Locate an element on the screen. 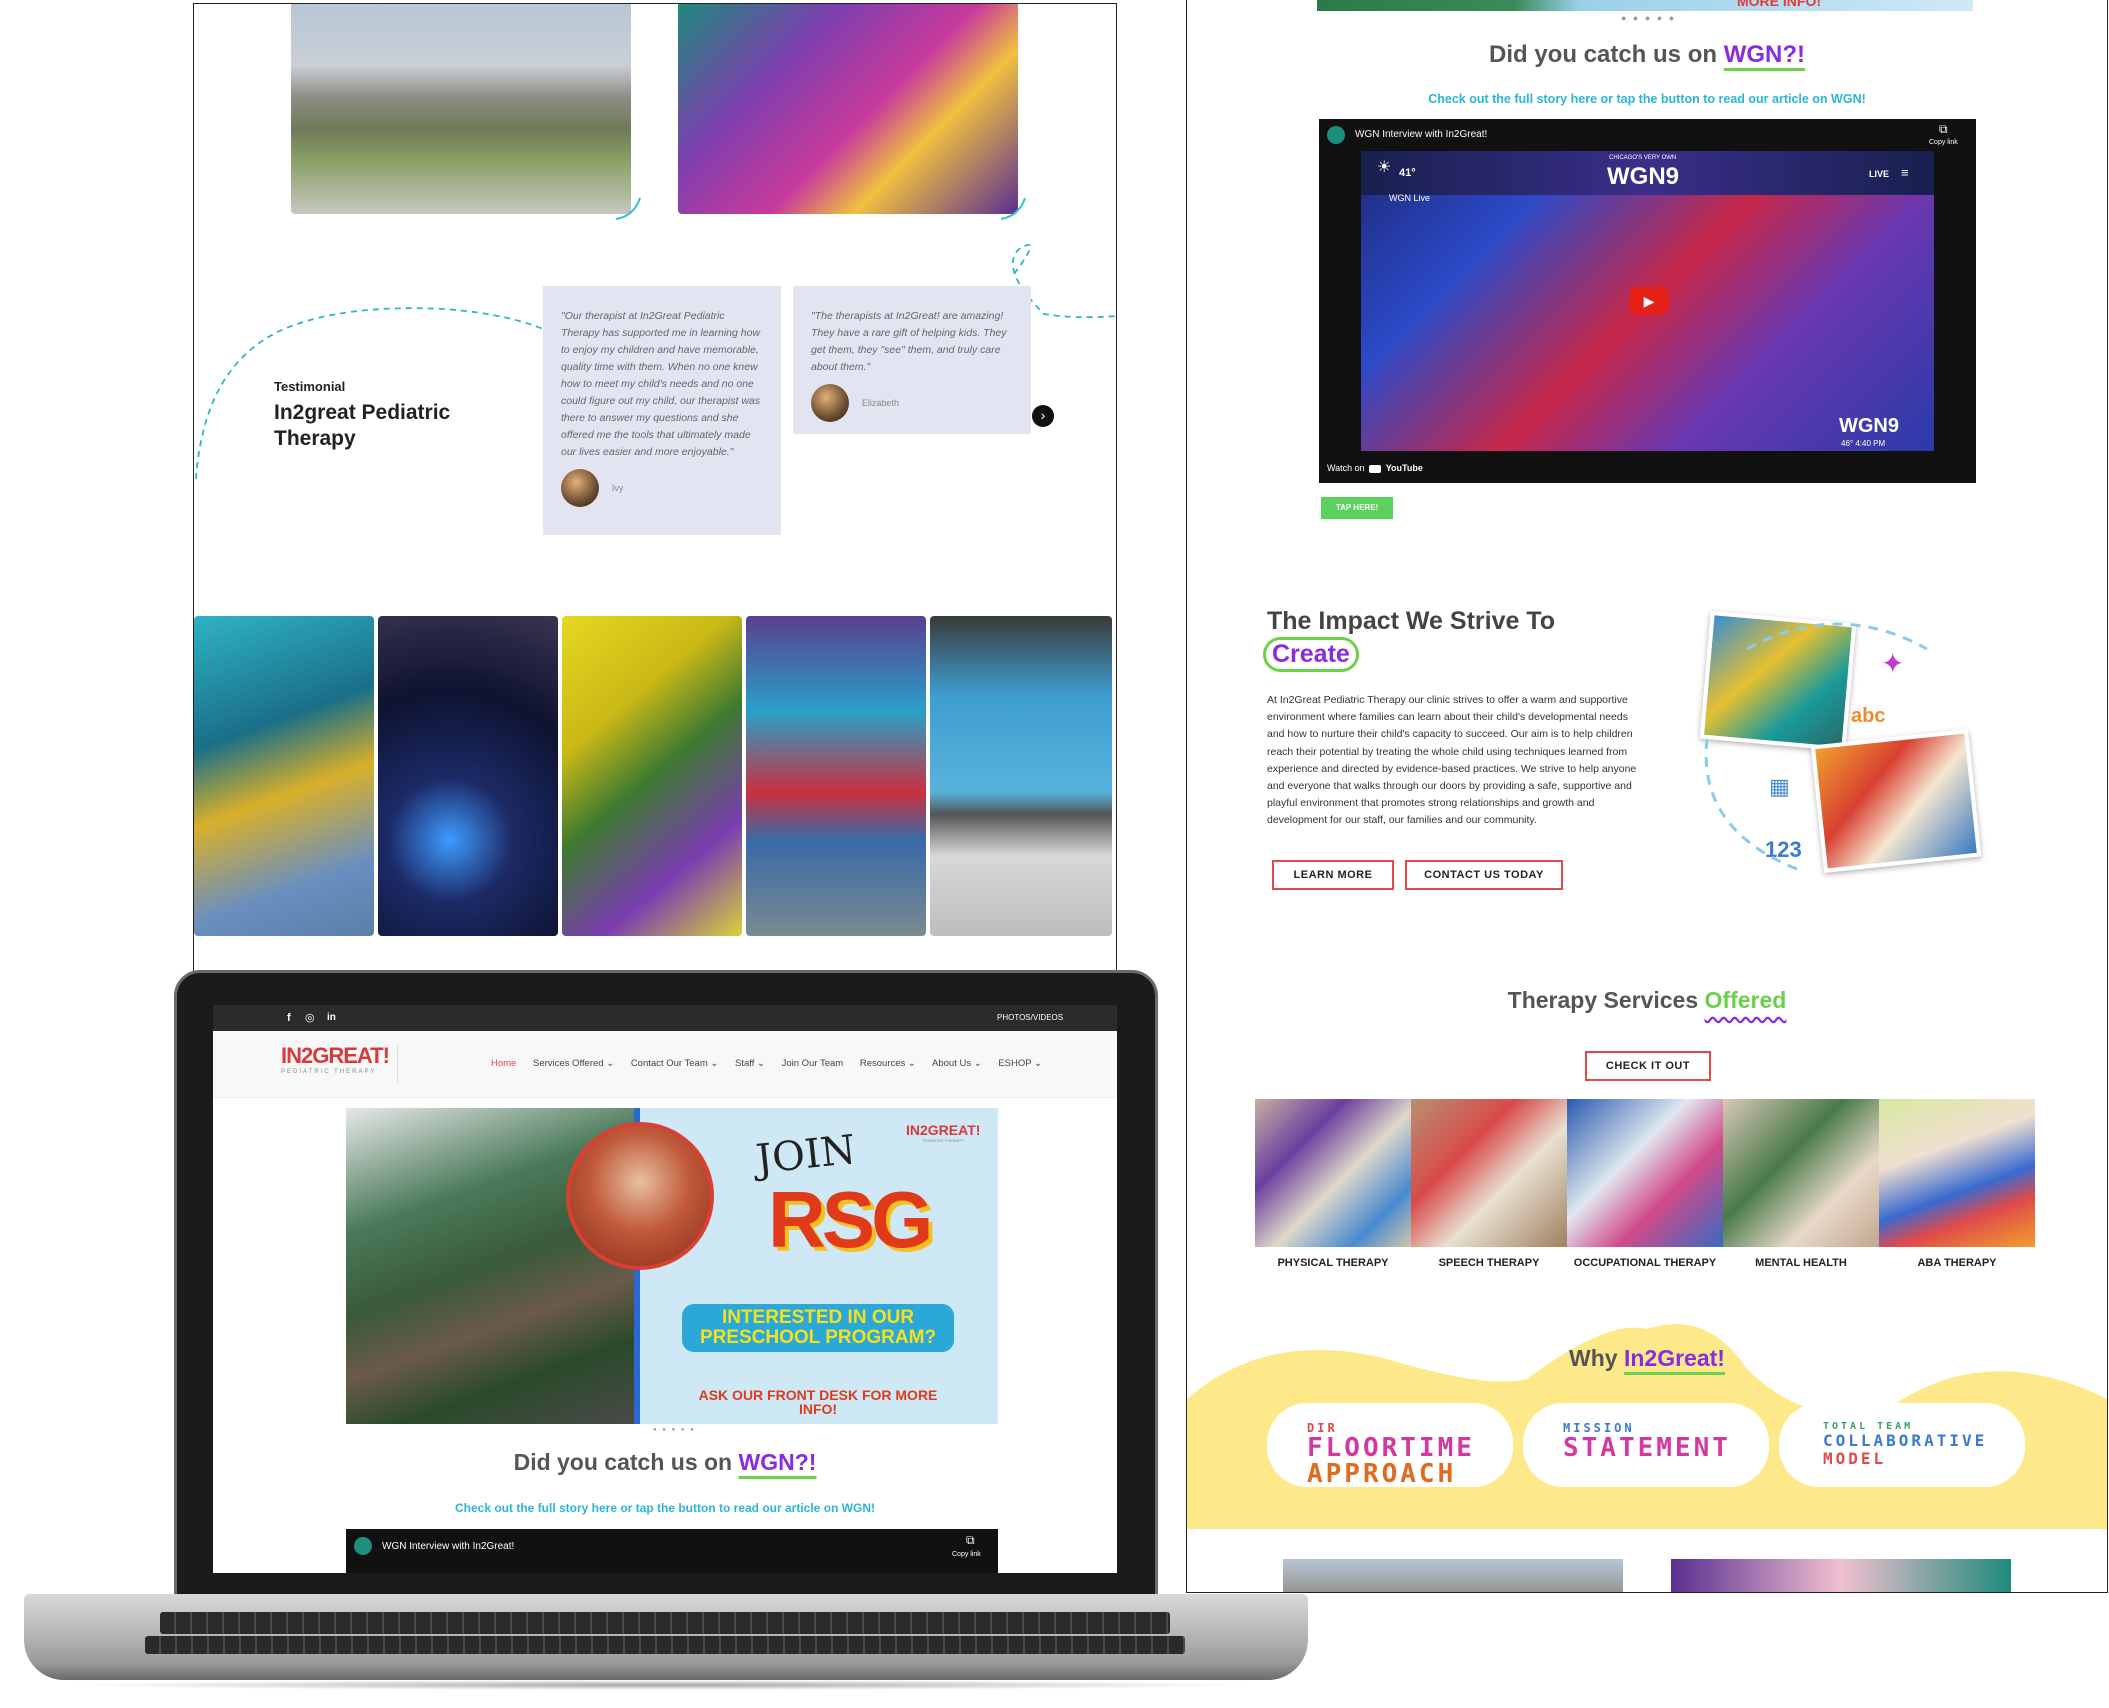  decorative-swirl-right is located at coordinates (1013, 208).